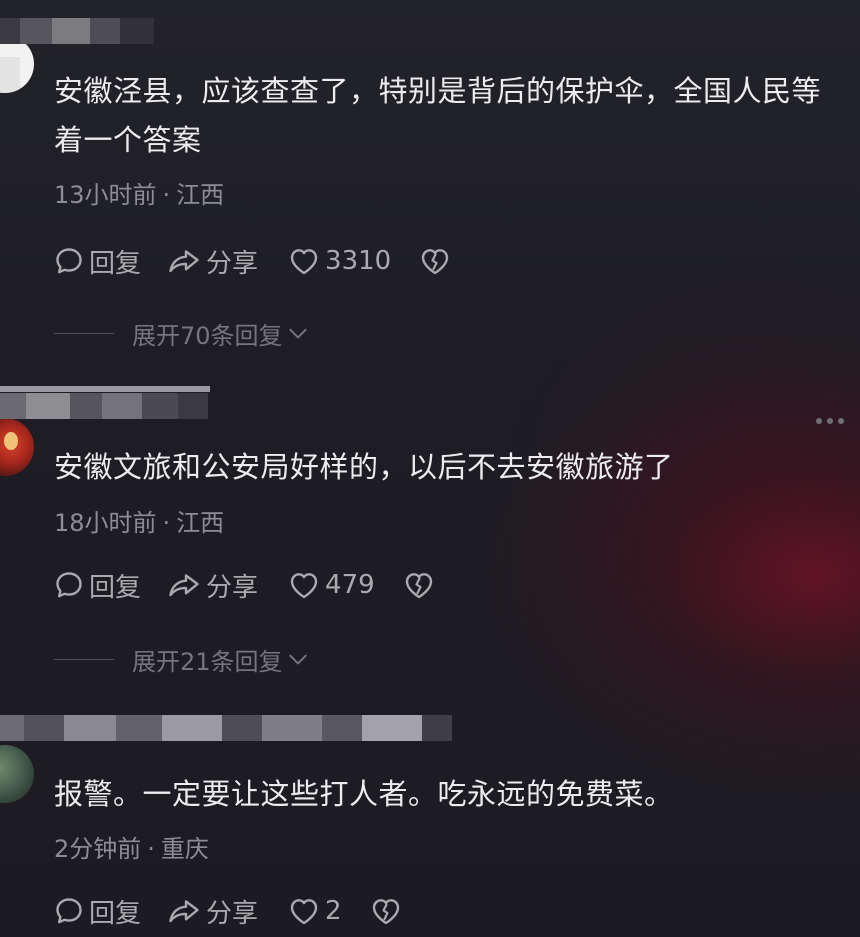 The width and height of the screenshot is (860, 937). What do you see at coordinates (98, 849) in the screenshot?
I see `comment-time: 2分钟前` at bounding box center [98, 849].